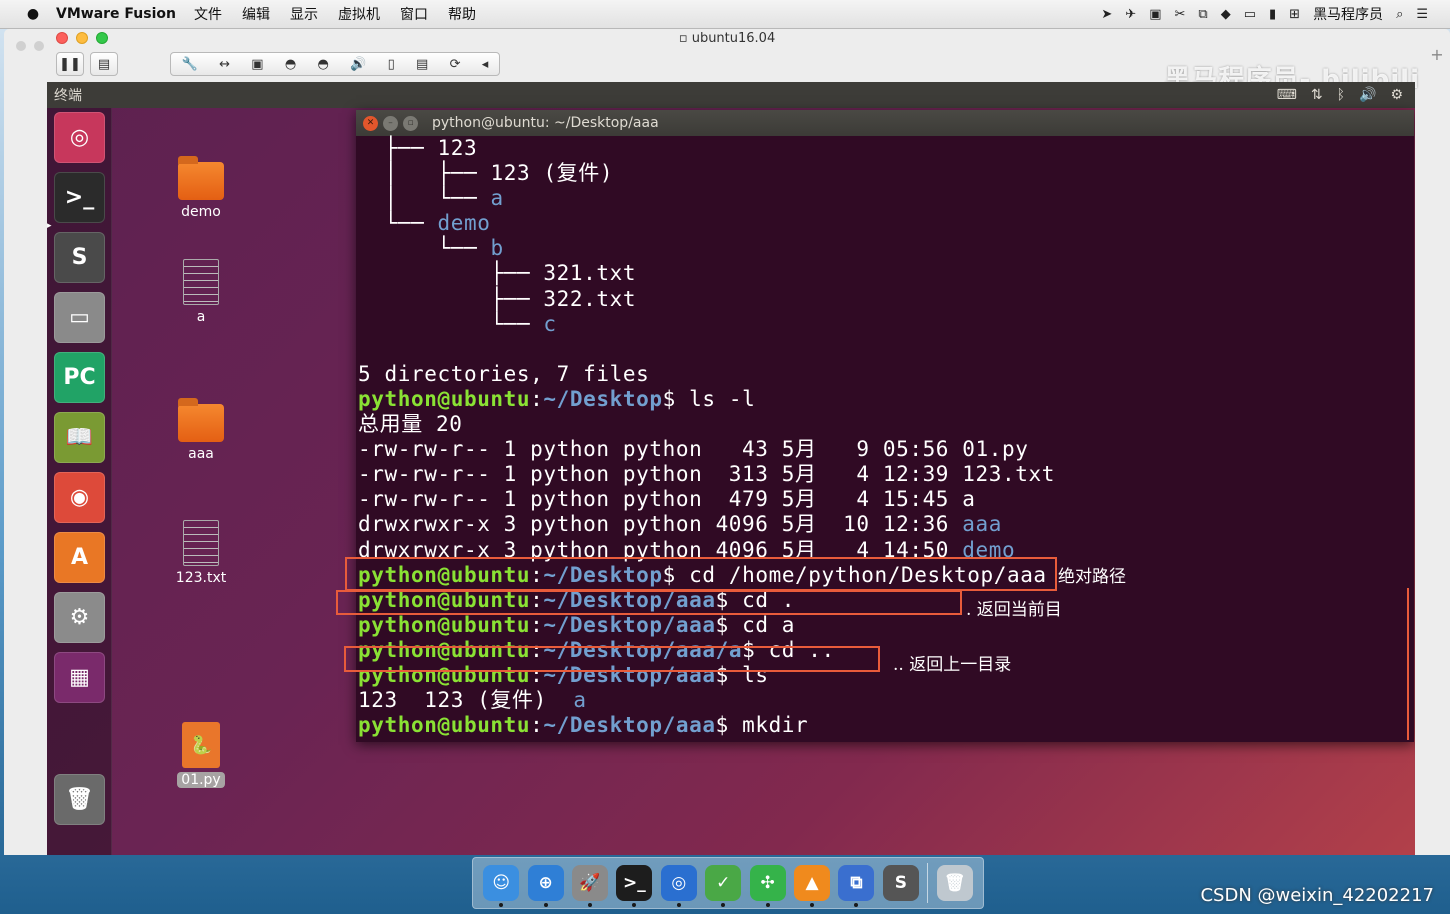 This screenshot has height=914, width=1450. I want to click on wifi-icon: ◆, so click(1226, 14).